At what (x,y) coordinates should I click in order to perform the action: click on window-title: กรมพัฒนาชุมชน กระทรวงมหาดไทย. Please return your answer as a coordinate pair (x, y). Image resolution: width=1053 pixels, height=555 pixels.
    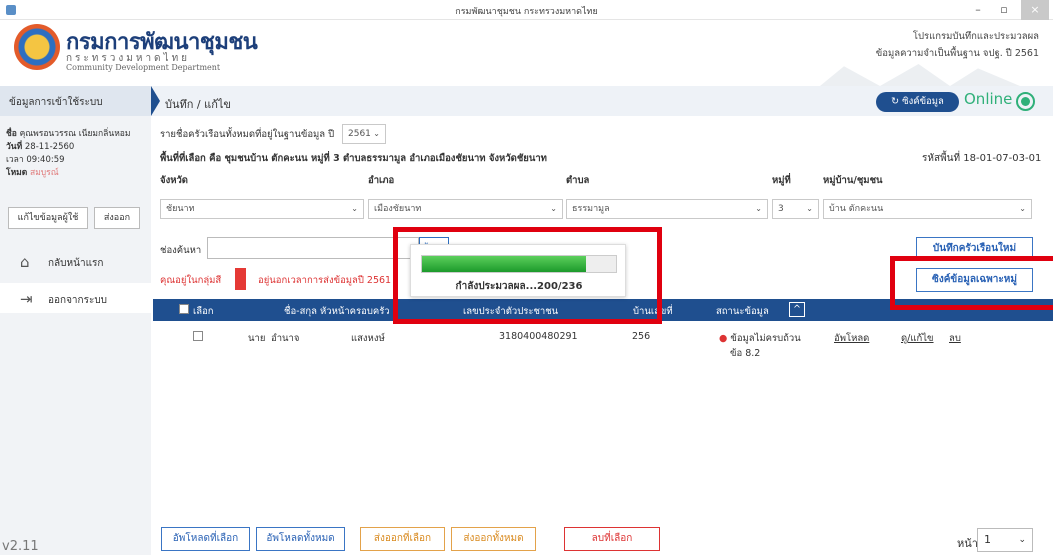
    Looking at the image, I should click on (526, 12).